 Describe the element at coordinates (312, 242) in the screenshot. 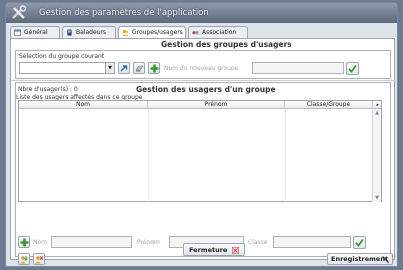

I see `classe-input` at that location.